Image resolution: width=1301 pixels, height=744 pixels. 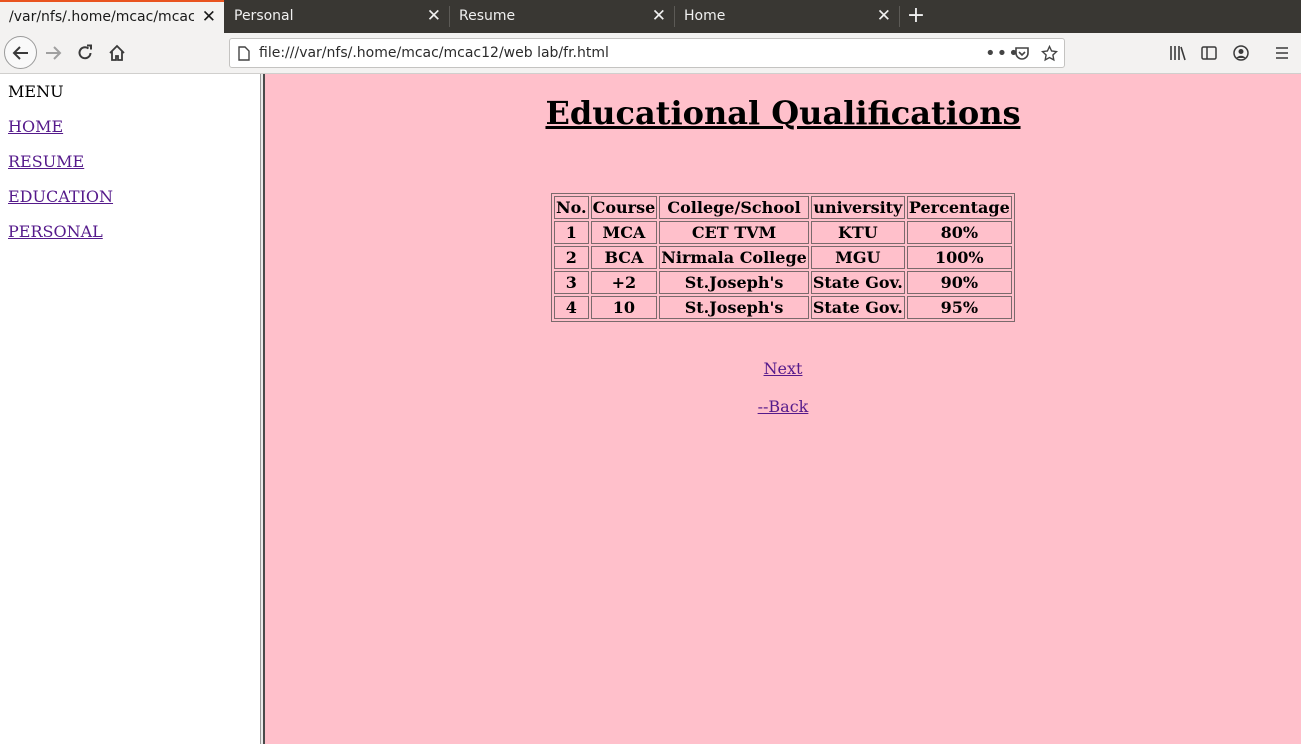 What do you see at coordinates (959, 232) in the screenshot?
I see `table-cell: 80%` at bounding box center [959, 232].